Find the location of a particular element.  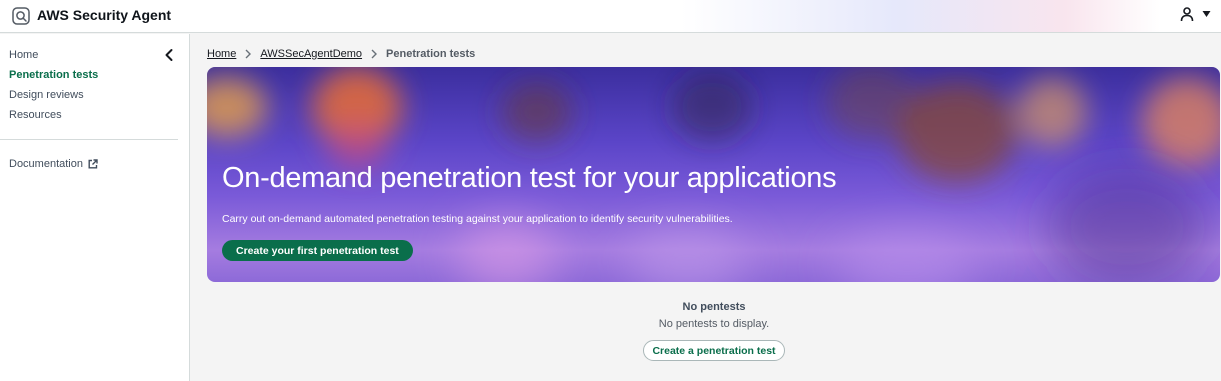

breadcrumb-home: Home is located at coordinates (221, 54).